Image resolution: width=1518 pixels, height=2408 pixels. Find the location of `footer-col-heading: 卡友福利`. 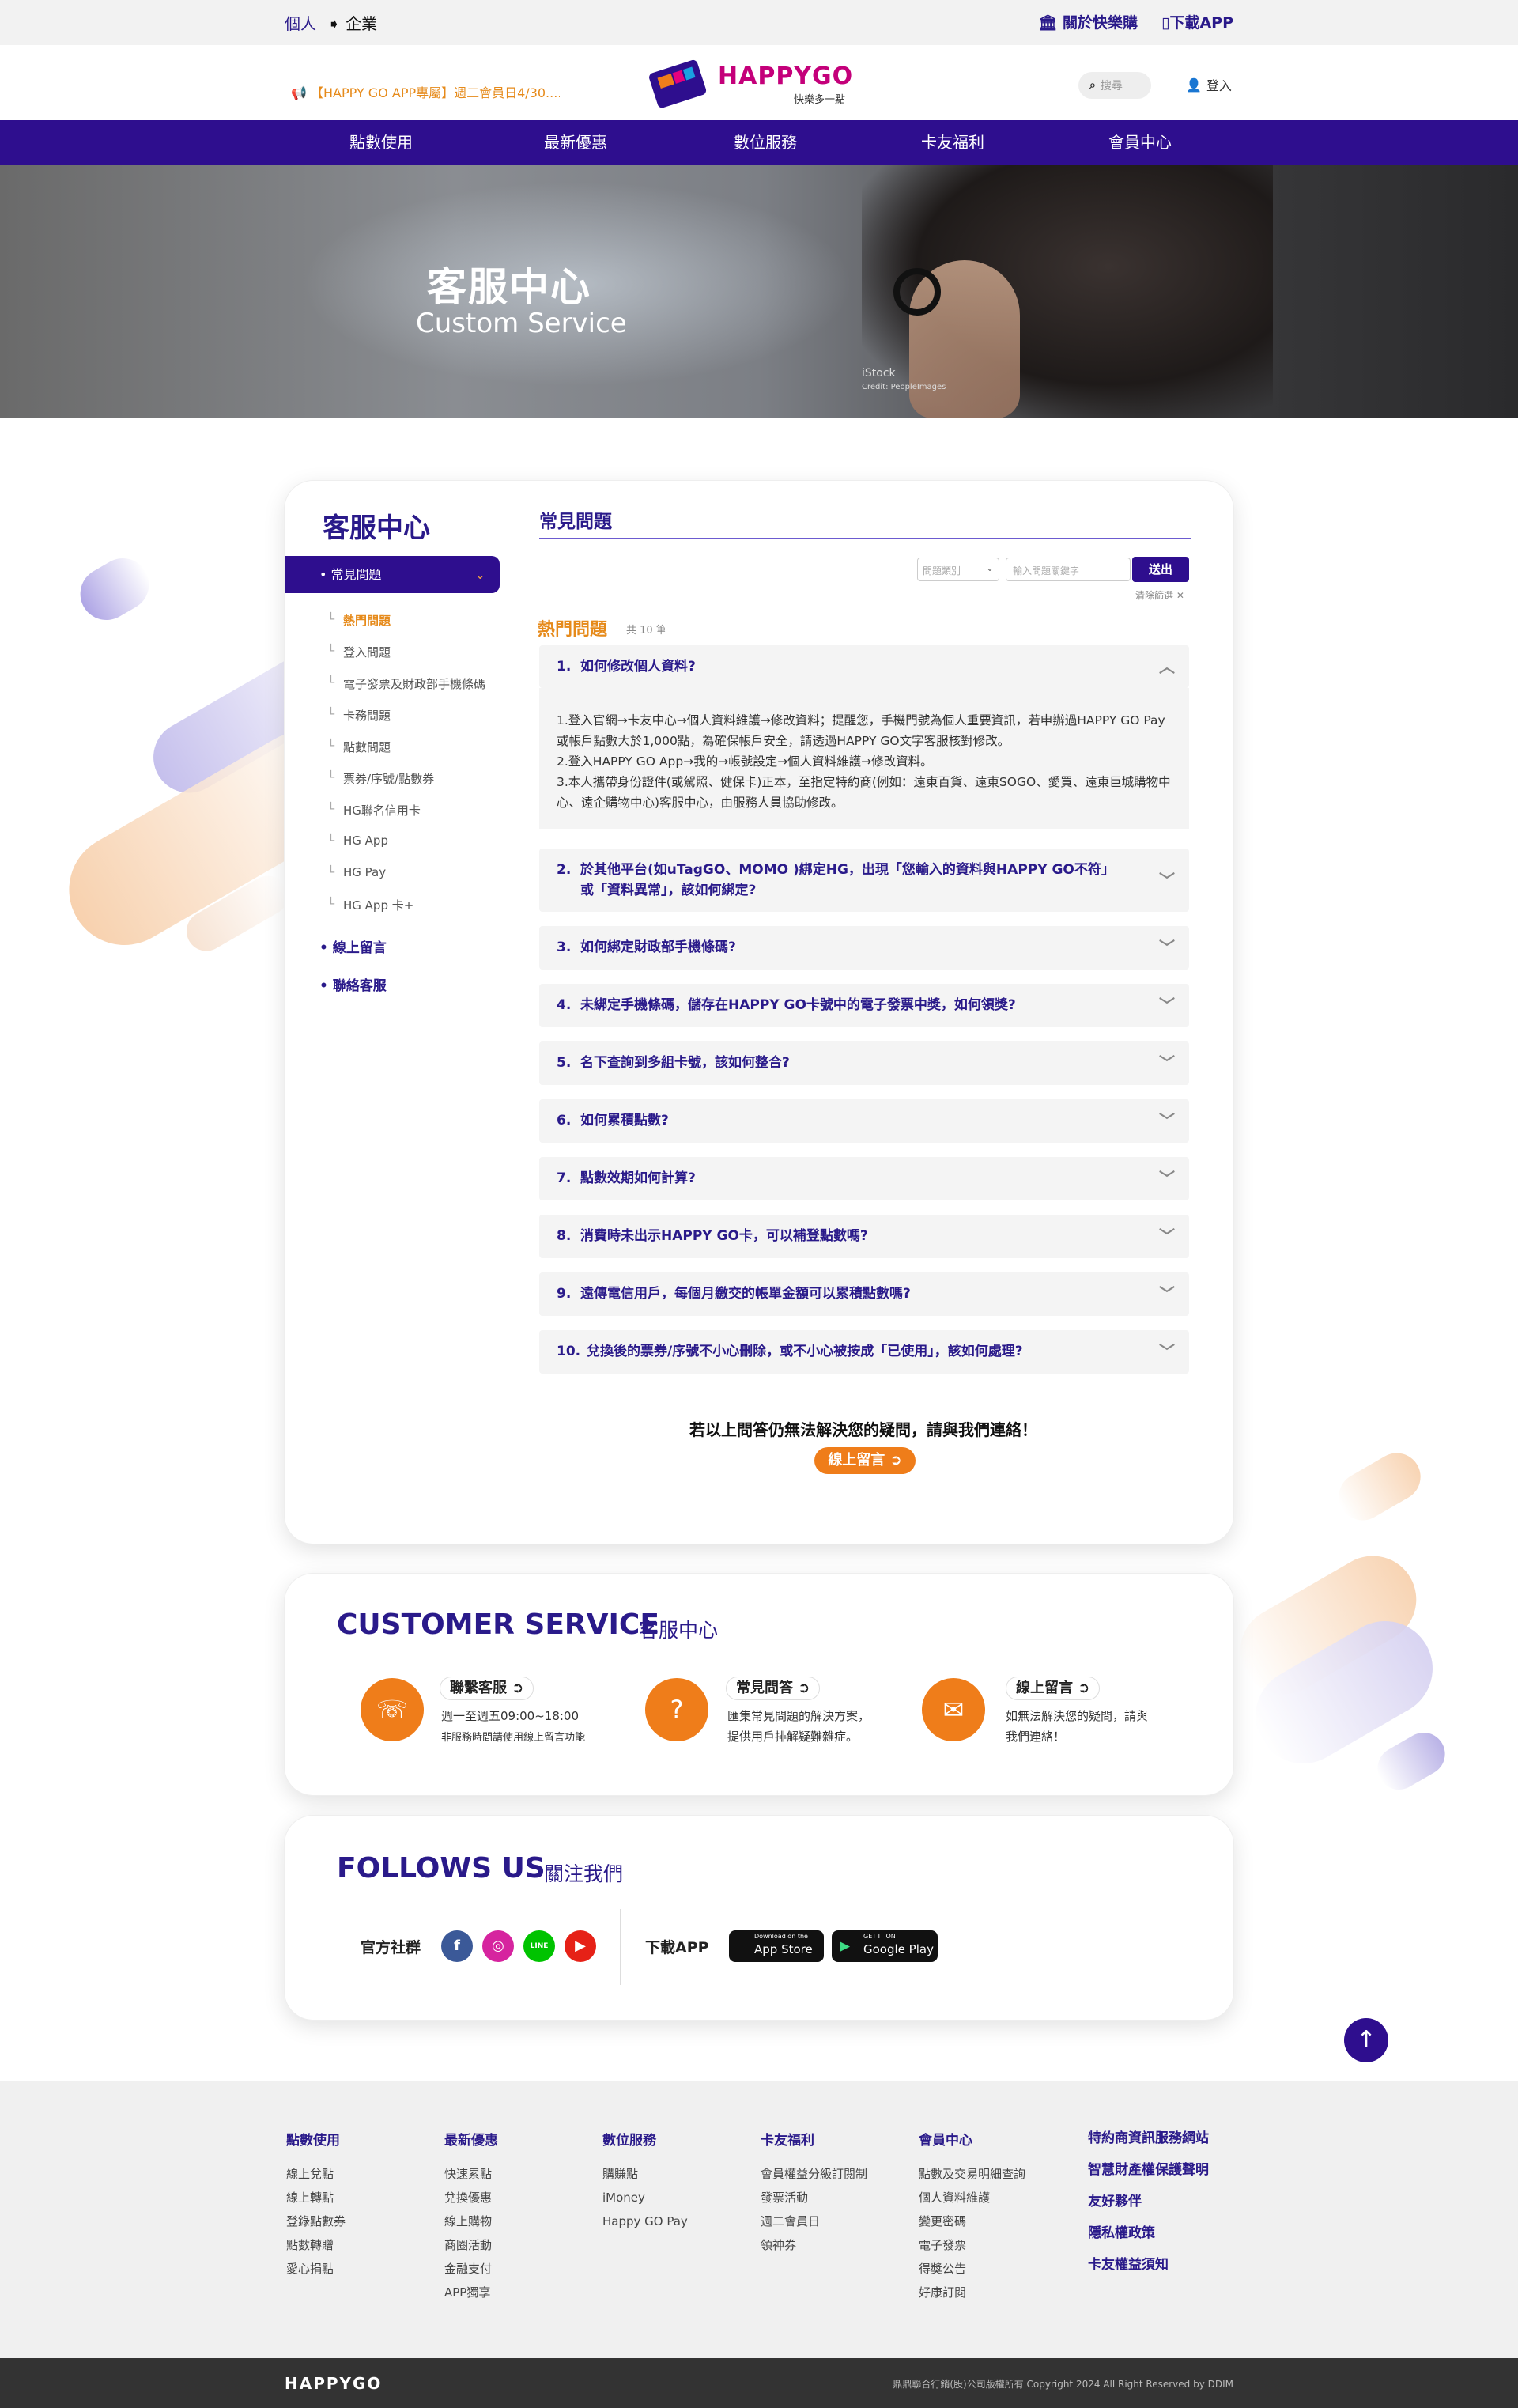

footer-col-heading: 卡友福利 is located at coordinates (814, 2141).